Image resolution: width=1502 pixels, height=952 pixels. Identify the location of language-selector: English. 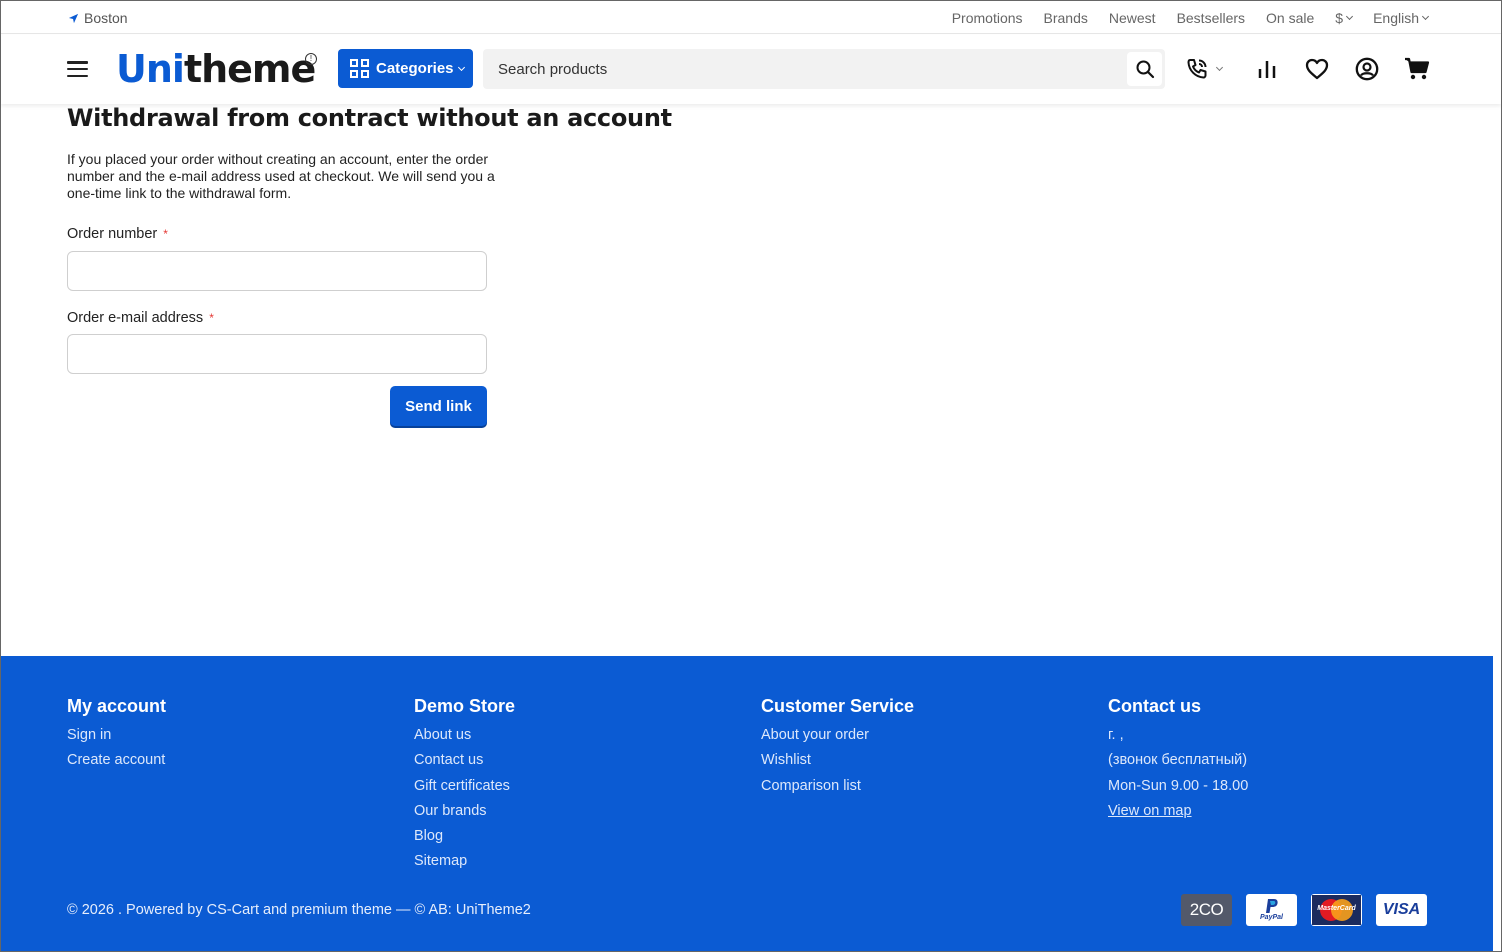
(1401, 18).